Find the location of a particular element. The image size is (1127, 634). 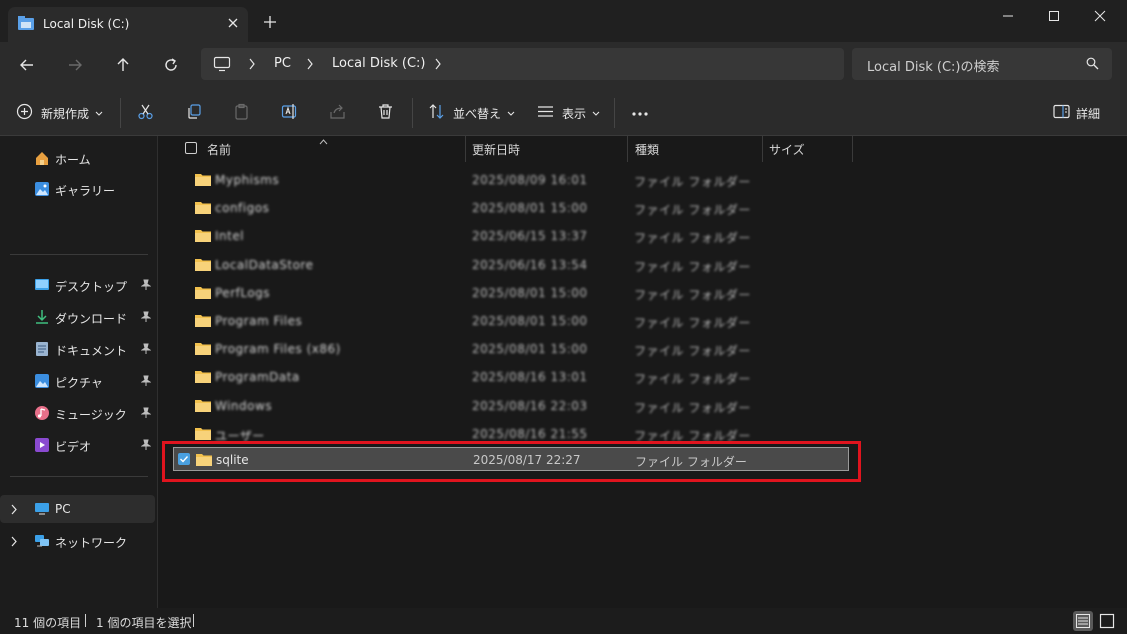

close-window-icon is located at coordinates (1100, 16).